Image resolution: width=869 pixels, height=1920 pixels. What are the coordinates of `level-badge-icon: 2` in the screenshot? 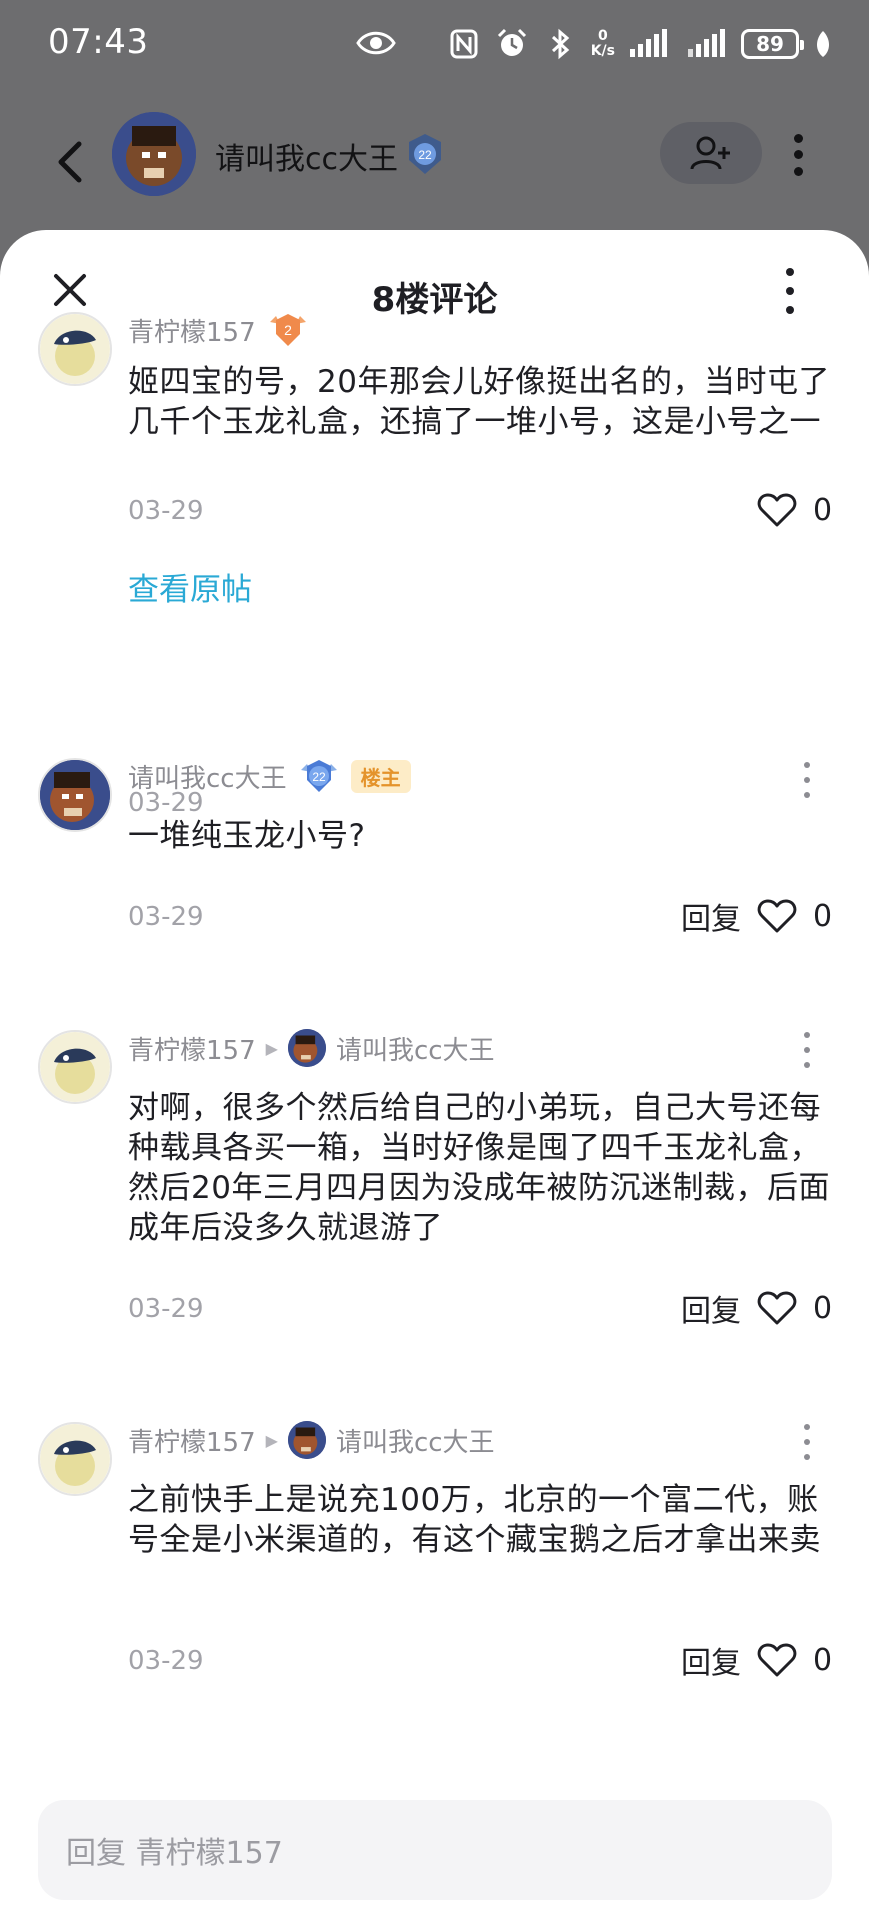 It's located at (287, 330).